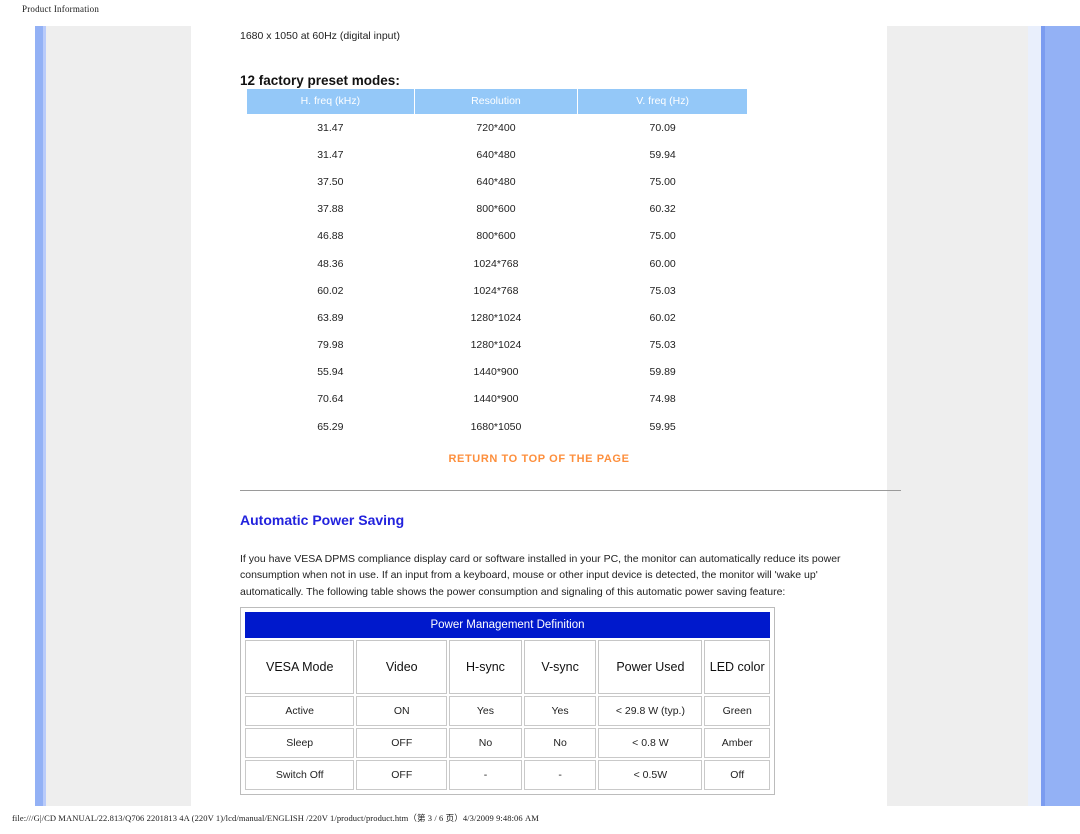  I want to click on table-row: 63.89 1280*1024 60.02, so click(497, 317).